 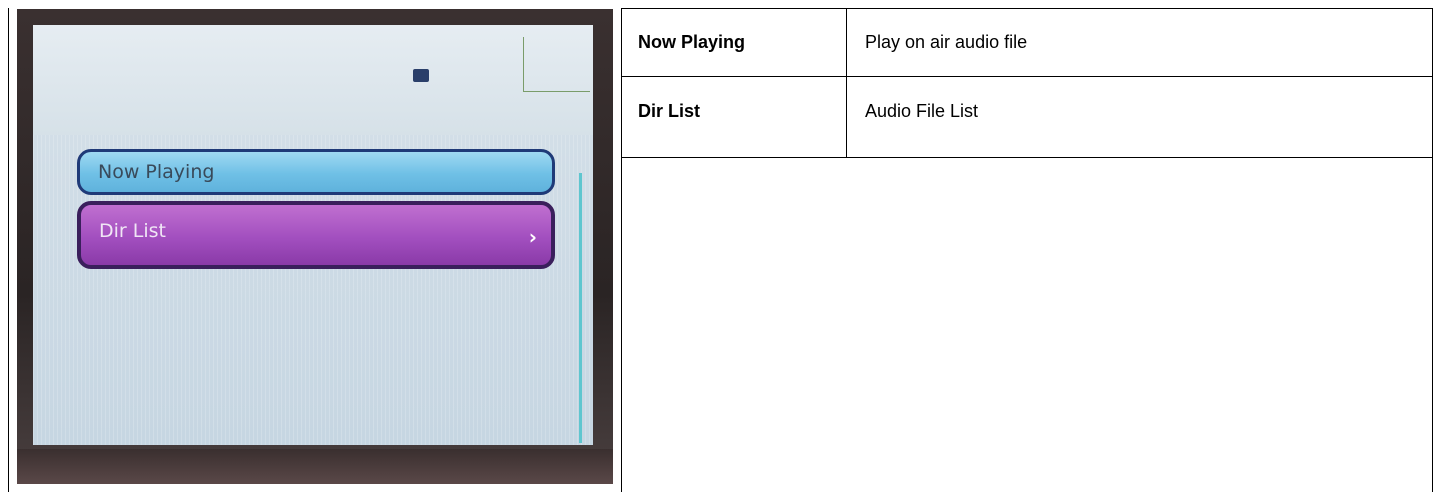 What do you see at coordinates (156, 172) in the screenshot?
I see `menu-item-label: Now Playing` at bounding box center [156, 172].